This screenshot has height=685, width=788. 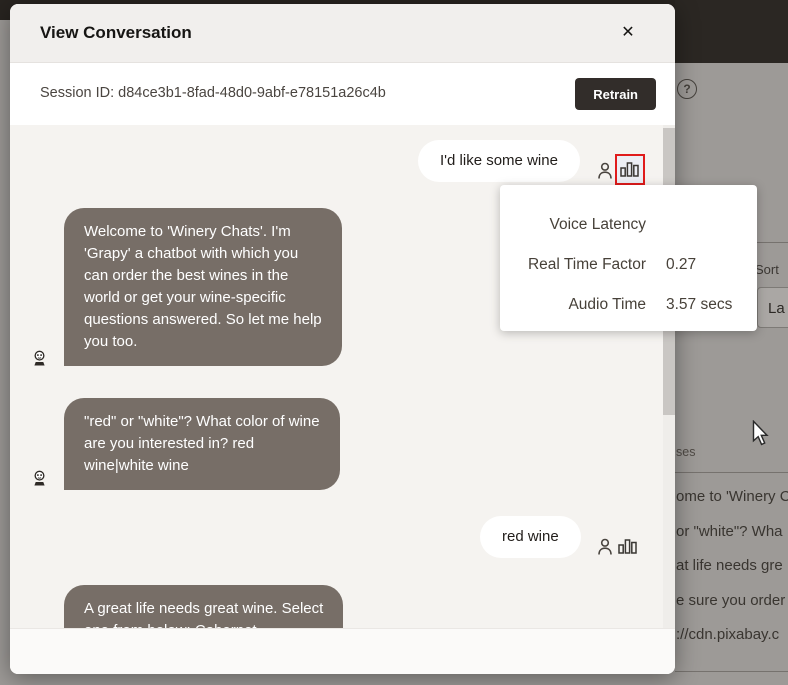 I want to click on background-table-row: or "white"? Wha, so click(x=729, y=531).